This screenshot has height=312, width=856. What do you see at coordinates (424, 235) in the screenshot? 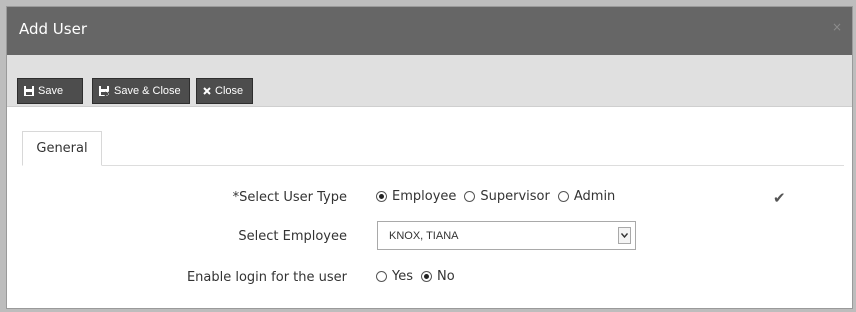
I see `employee-select-value: KNOX, TIANA` at bounding box center [424, 235].